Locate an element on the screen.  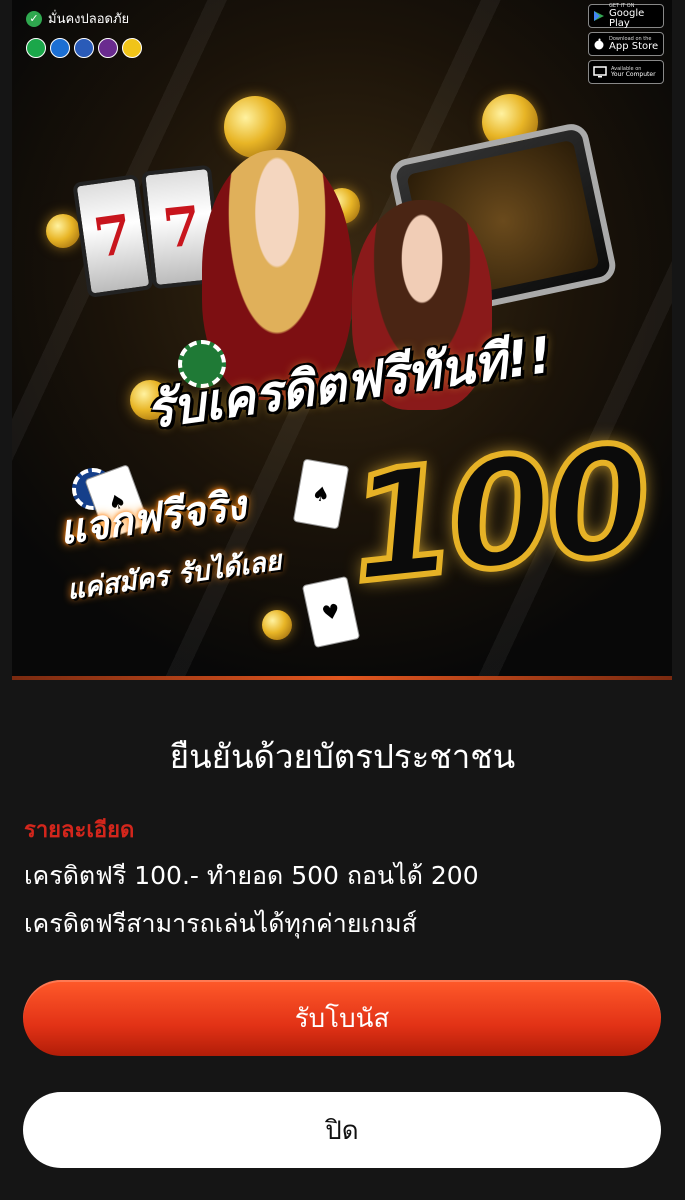
trust-label: มั่นคงปลอดภัย is located at coordinates (89, 19).